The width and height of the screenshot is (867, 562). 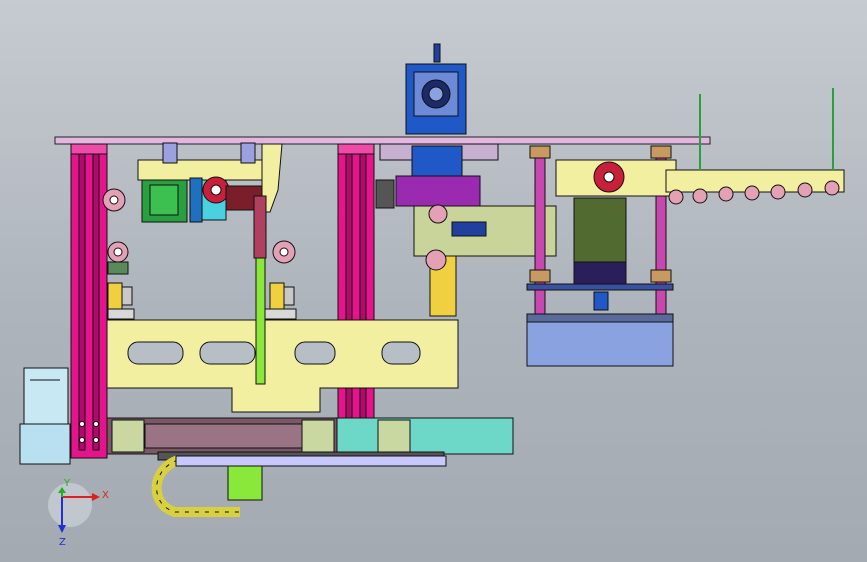 What do you see at coordinates (114, 200) in the screenshot?
I see `left-pulley-upper` at bounding box center [114, 200].